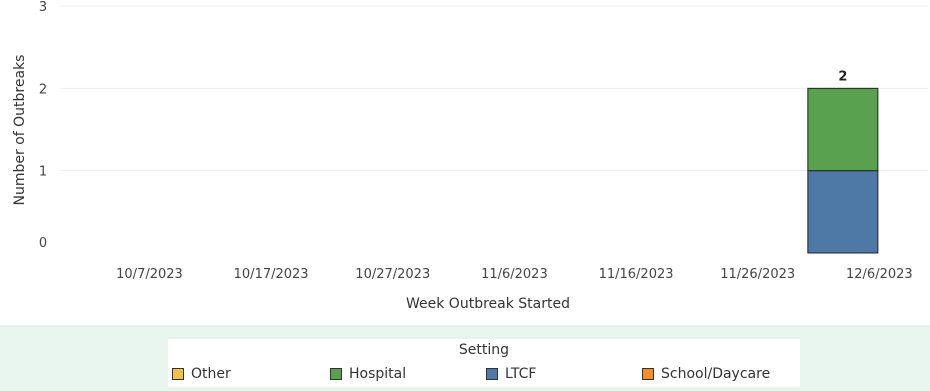 The width and height of the screenshot is (930, 391). I want to click on x-tick-label: 10/27/2023, so click(392, 274).